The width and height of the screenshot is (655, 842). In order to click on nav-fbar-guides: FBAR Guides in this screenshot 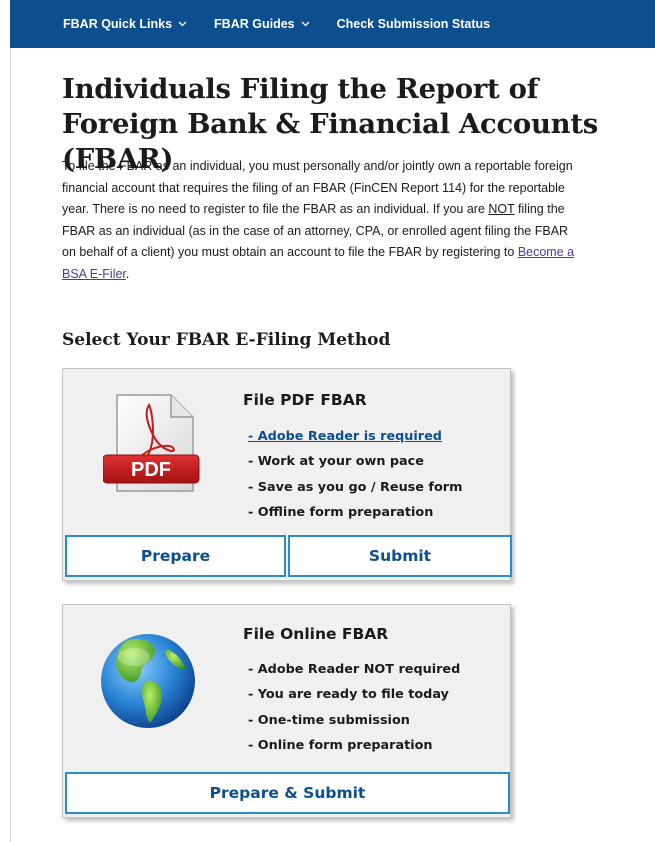, I will do `click(262, 24)`.